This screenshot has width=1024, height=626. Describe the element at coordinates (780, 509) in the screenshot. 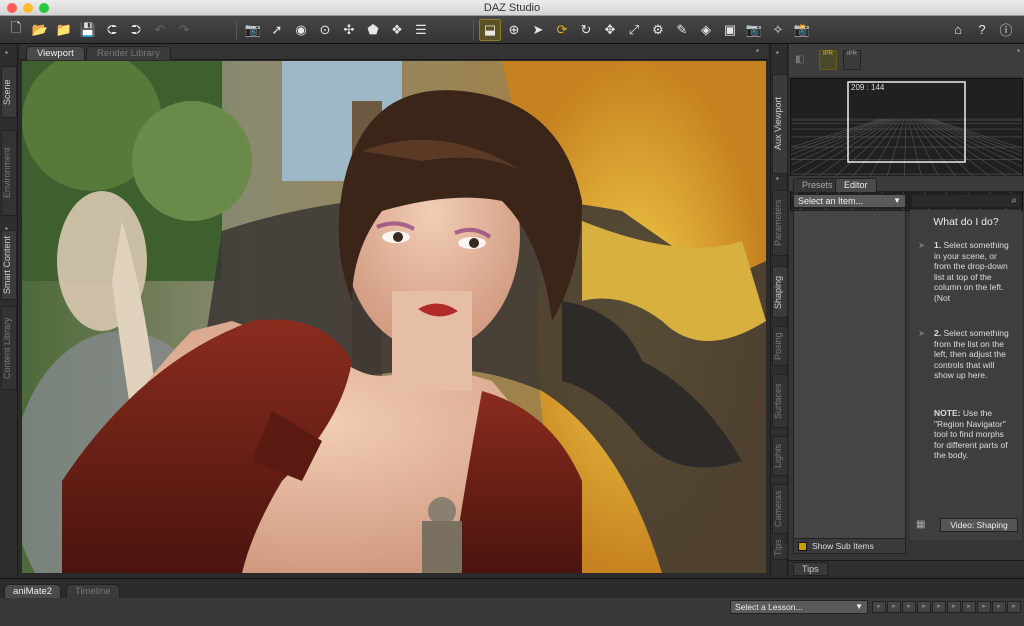

I see `right-tab-cameras: Cameras` at that location.